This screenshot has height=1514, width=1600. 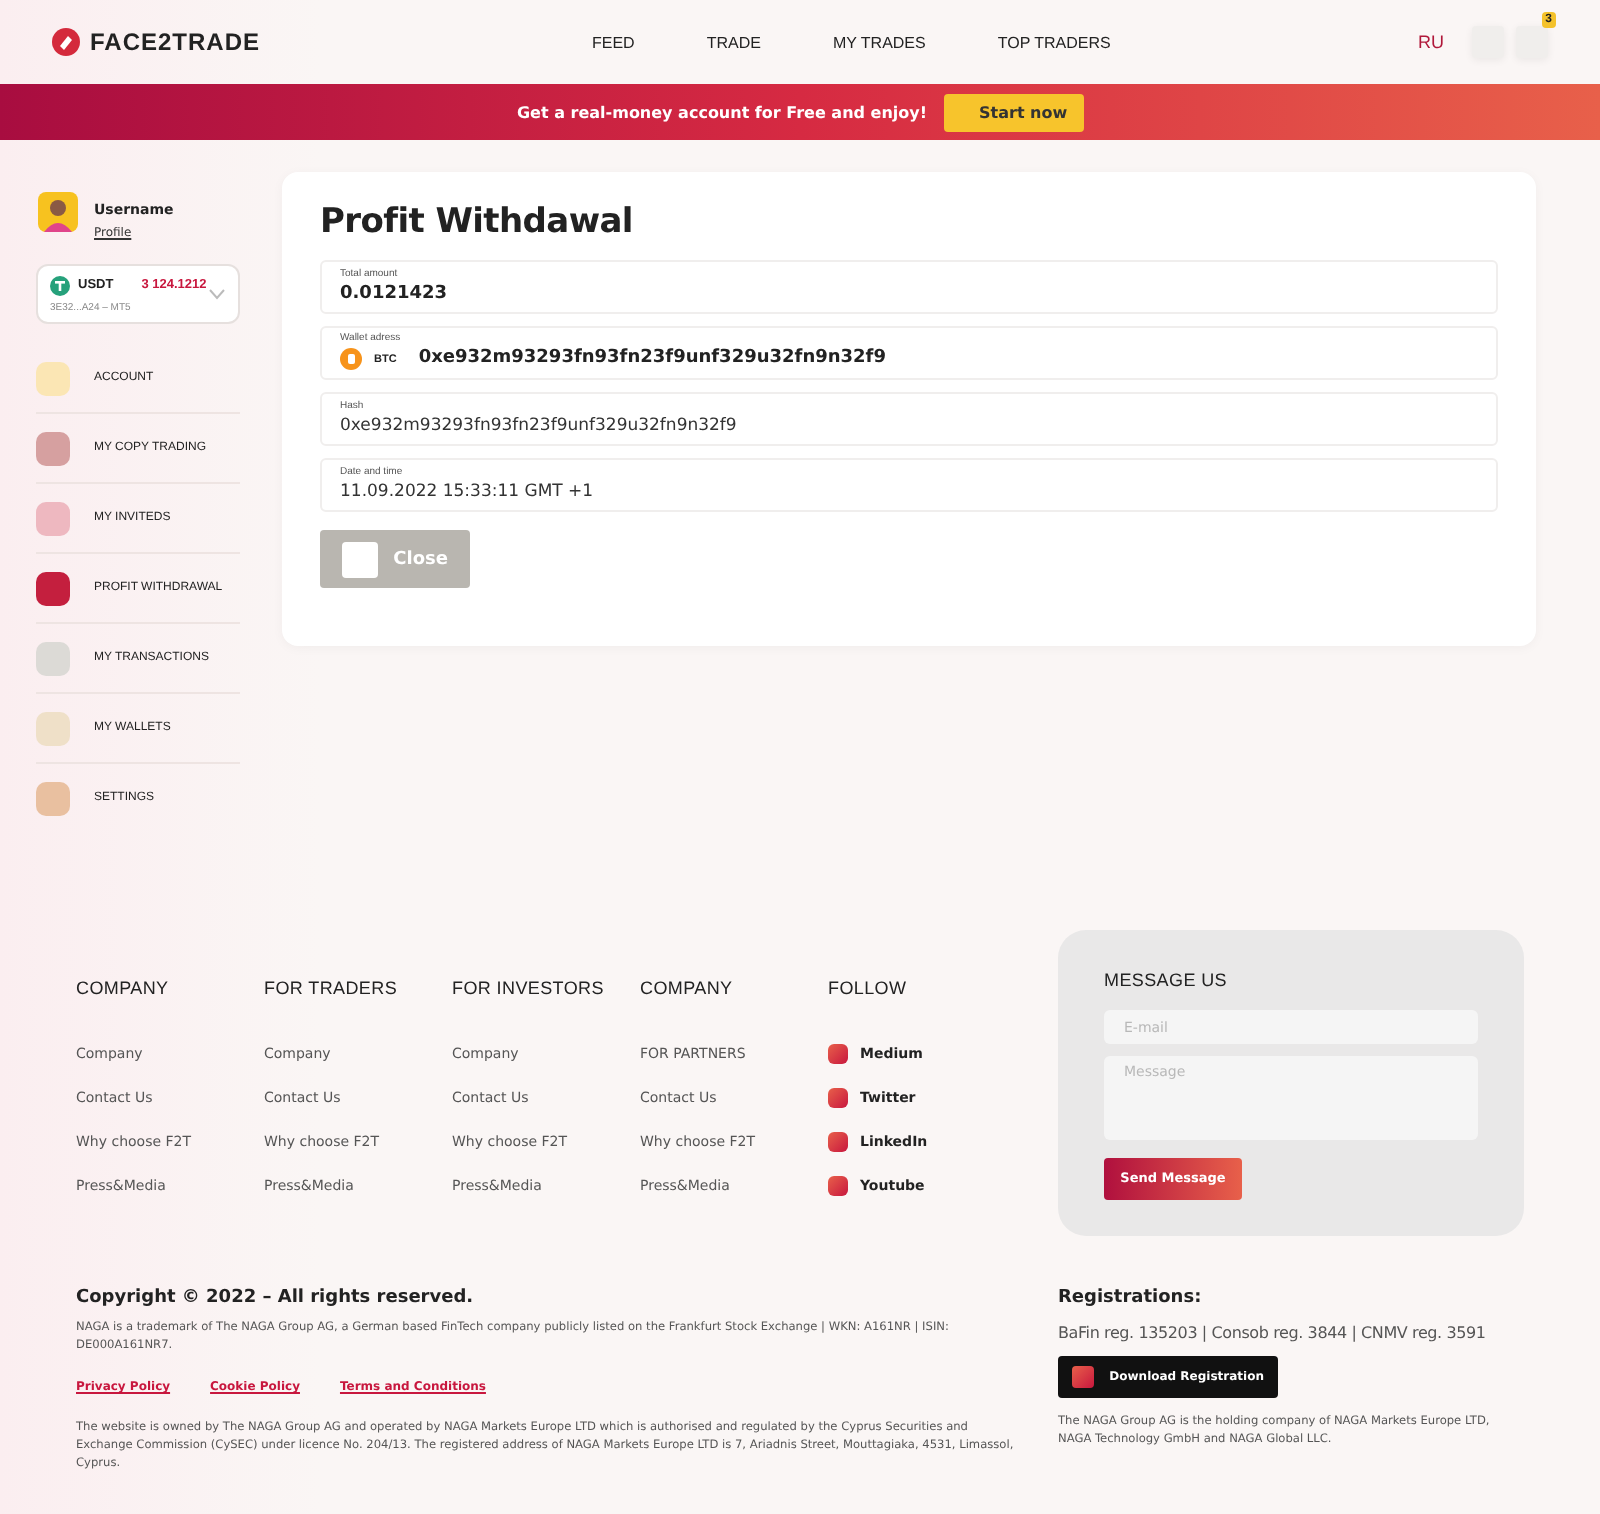 I want to click on copyright-text: Copyright © 2022 – All rights reserved., so click(x=276, y=1298).